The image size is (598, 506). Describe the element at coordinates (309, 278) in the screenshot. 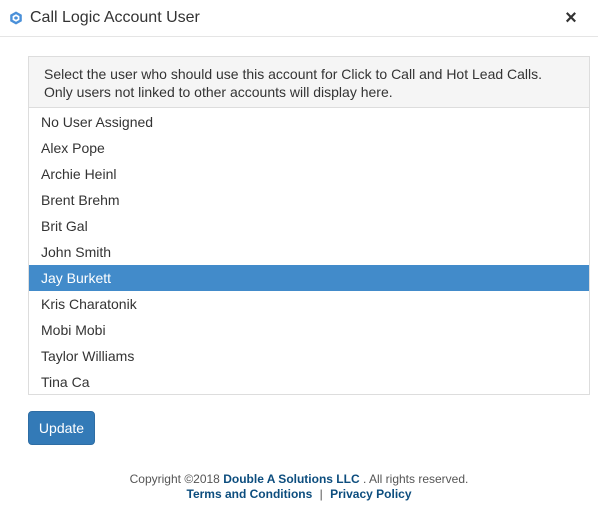

I see `user-item-jay-burkett: Jay Burkett` at that location.